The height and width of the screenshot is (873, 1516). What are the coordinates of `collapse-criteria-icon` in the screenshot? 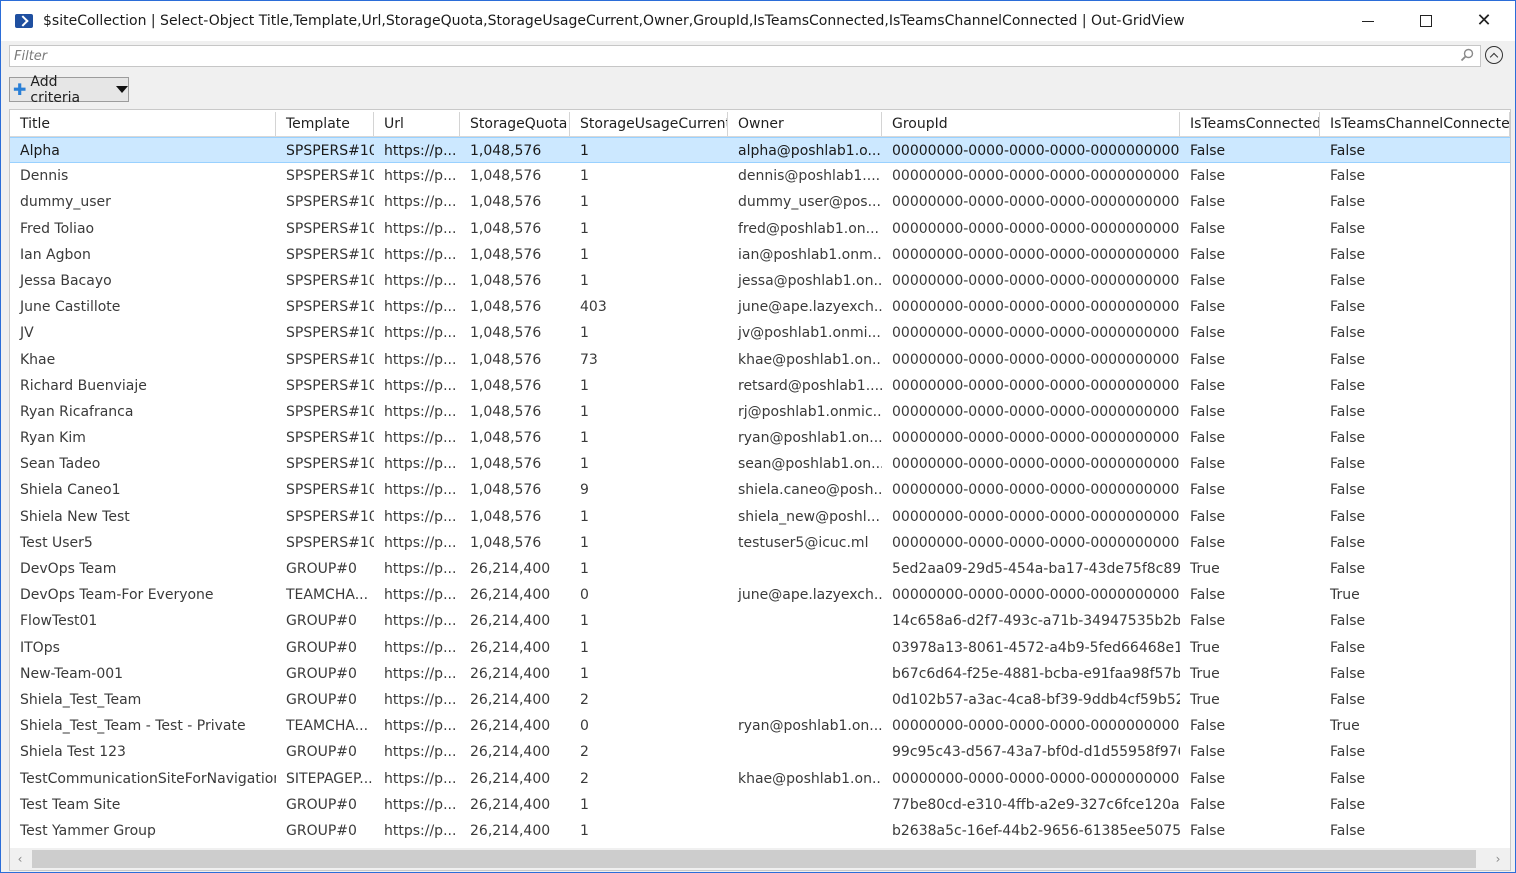 It's located at (1494, 55).